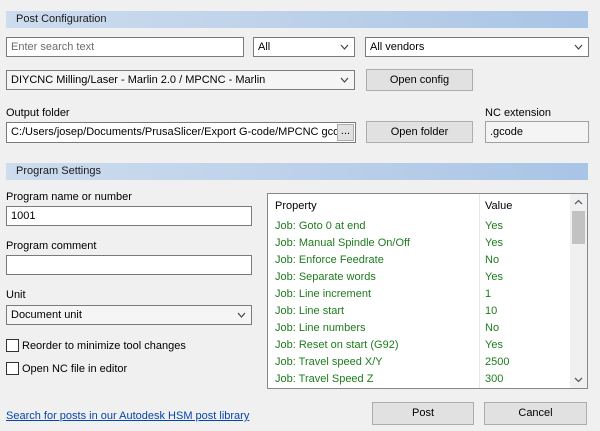 This screenshot has height=431, width=600. What do you see at coordinates (397, 47) in the screenshot?
I see `vendor-filter-value: All vendors` at bounding box center [397, 47].